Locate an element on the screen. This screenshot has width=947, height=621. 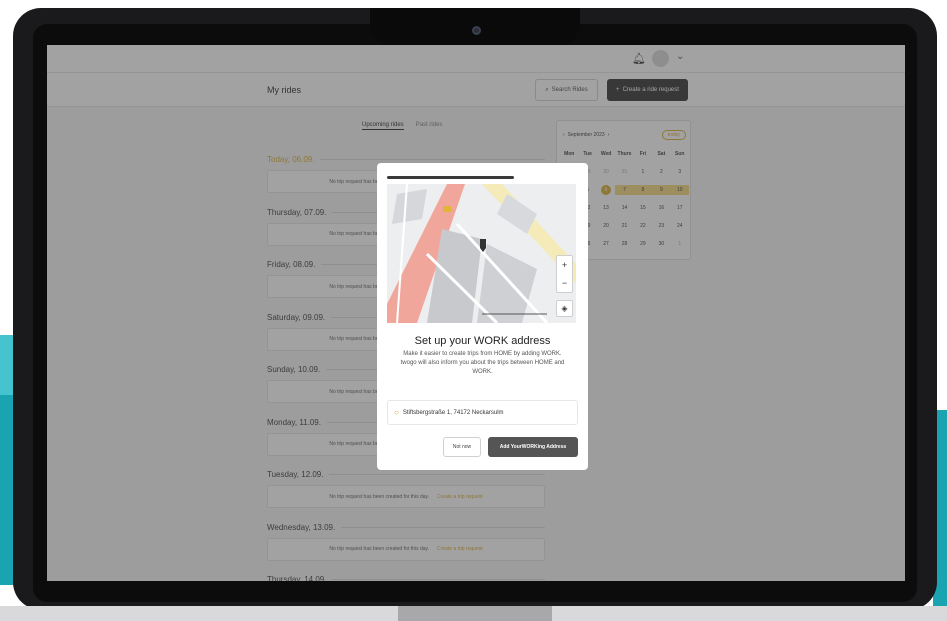
address-map: + − ◈ is located at coordinates (481, 253).